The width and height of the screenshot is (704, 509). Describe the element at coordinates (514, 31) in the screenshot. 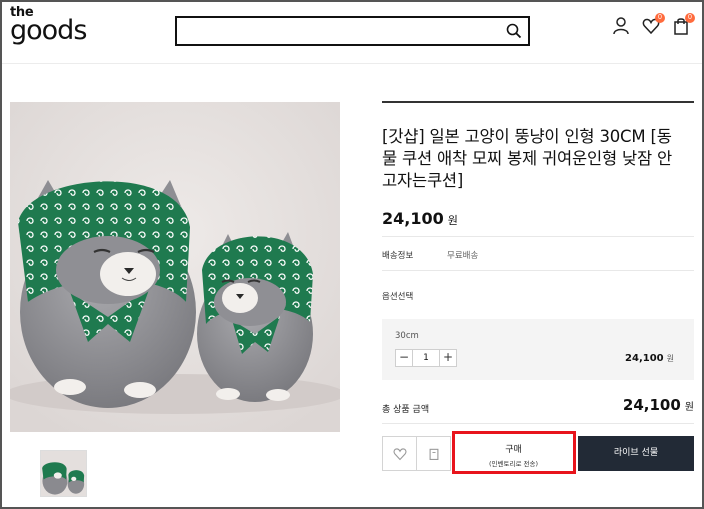

I see `search-icon` at that location.